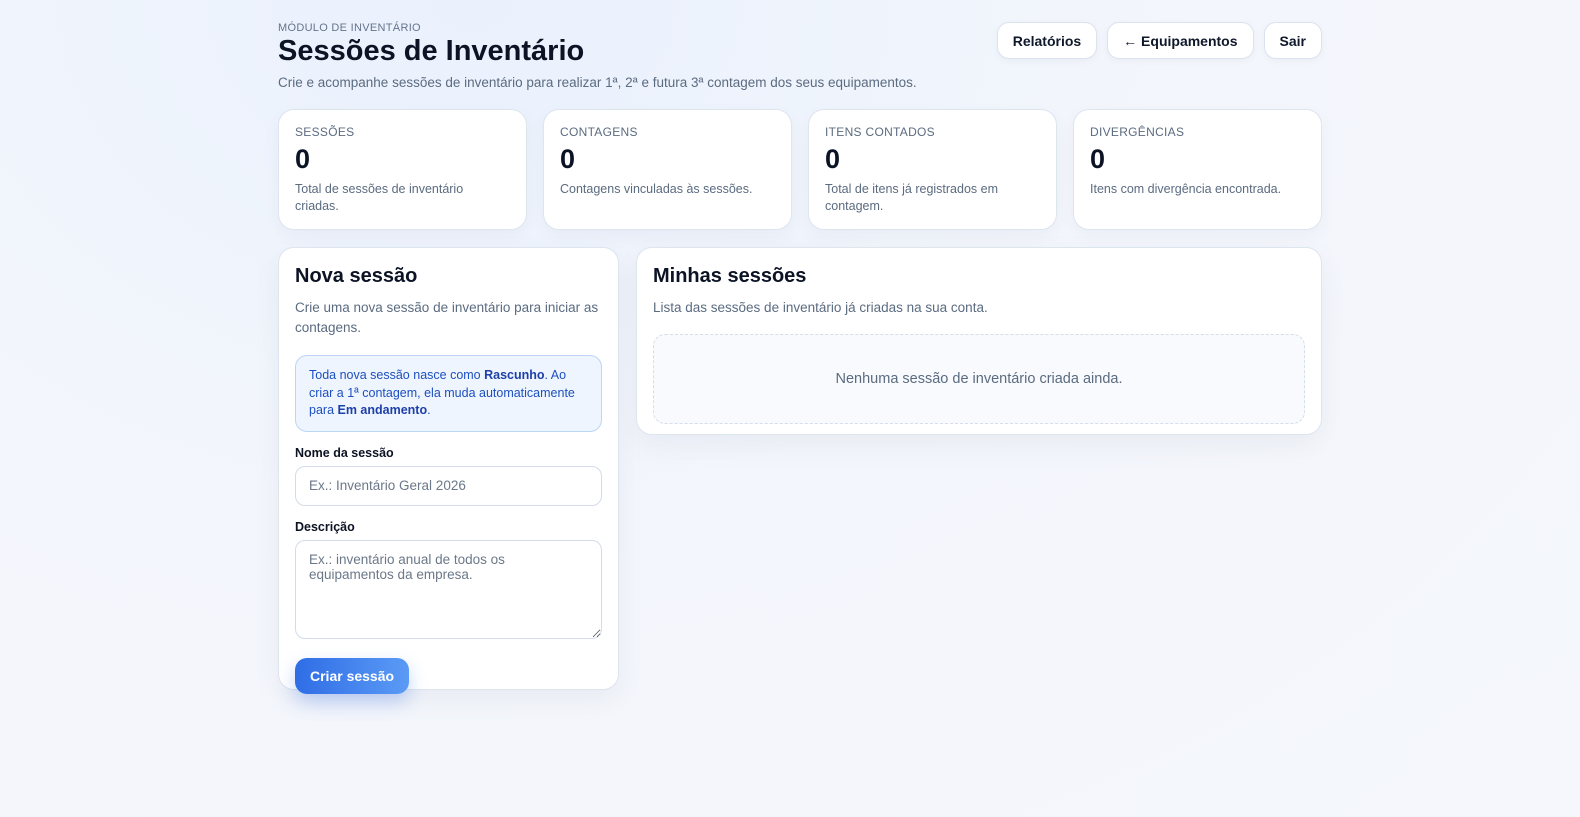 This screenshot has width=1580, height=817. I want to click on stat-desc: Contagens vinculadas às sessões., so click(656, 188).